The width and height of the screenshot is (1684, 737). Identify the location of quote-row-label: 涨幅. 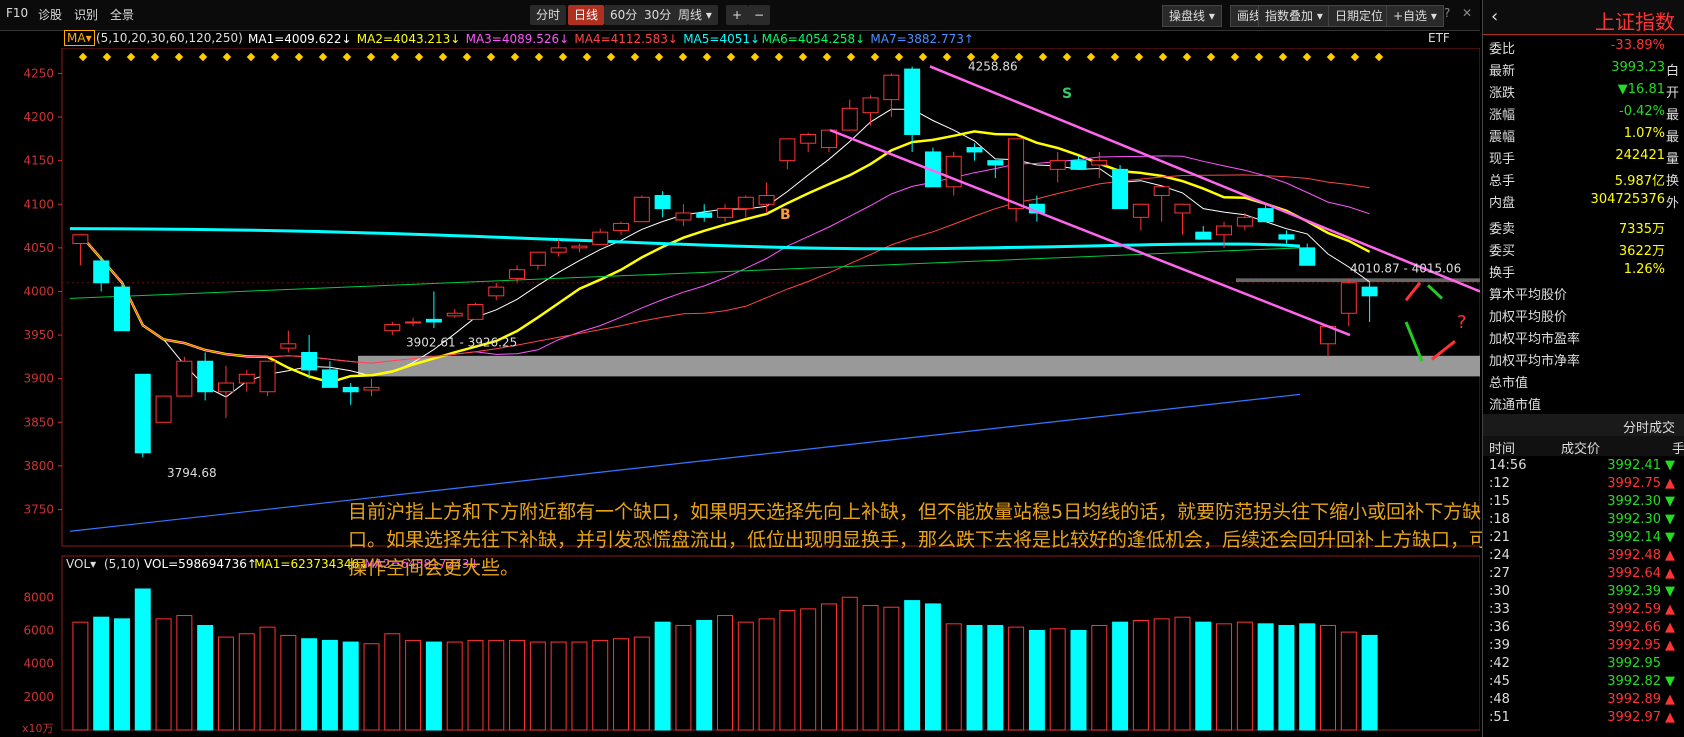
(1502, 115).